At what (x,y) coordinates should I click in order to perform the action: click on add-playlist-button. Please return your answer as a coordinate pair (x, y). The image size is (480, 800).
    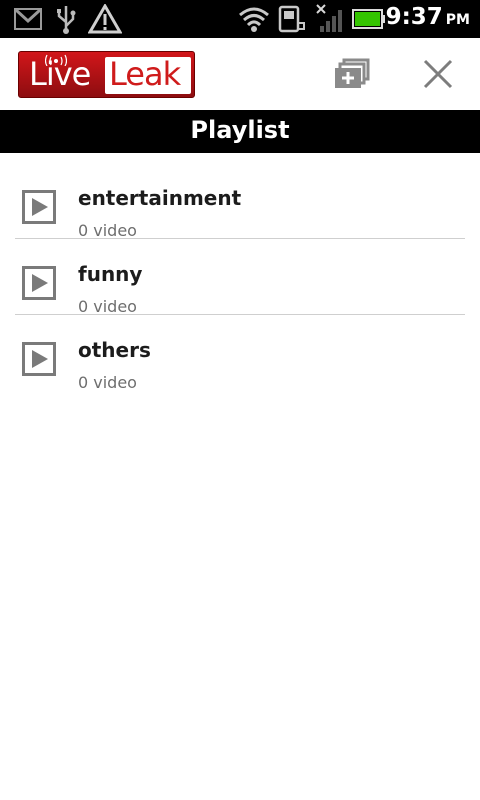
    Looking at the image, I should click on (353, 74).